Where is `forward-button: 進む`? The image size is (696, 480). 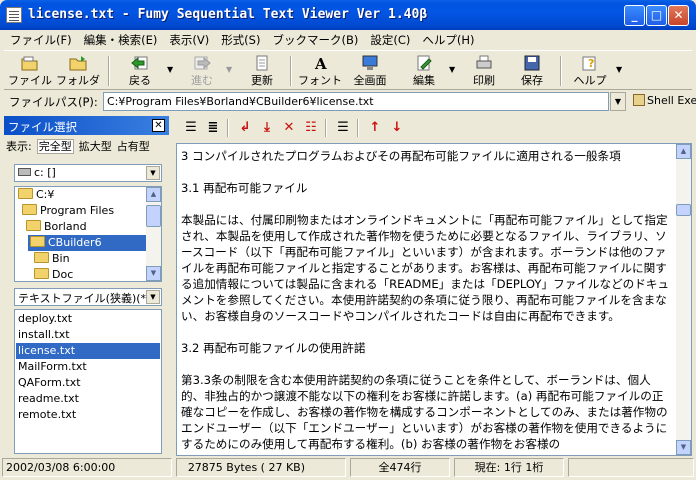
forward-button: 進む is located at coordinates (202, 71).